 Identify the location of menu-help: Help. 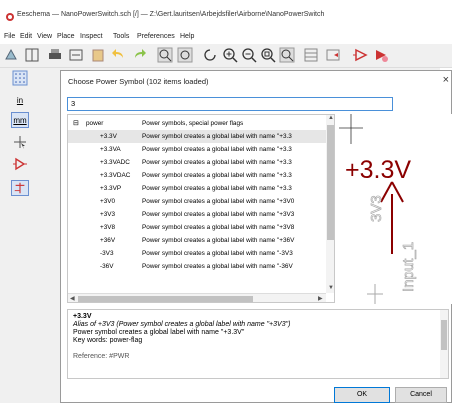
(187, 36).